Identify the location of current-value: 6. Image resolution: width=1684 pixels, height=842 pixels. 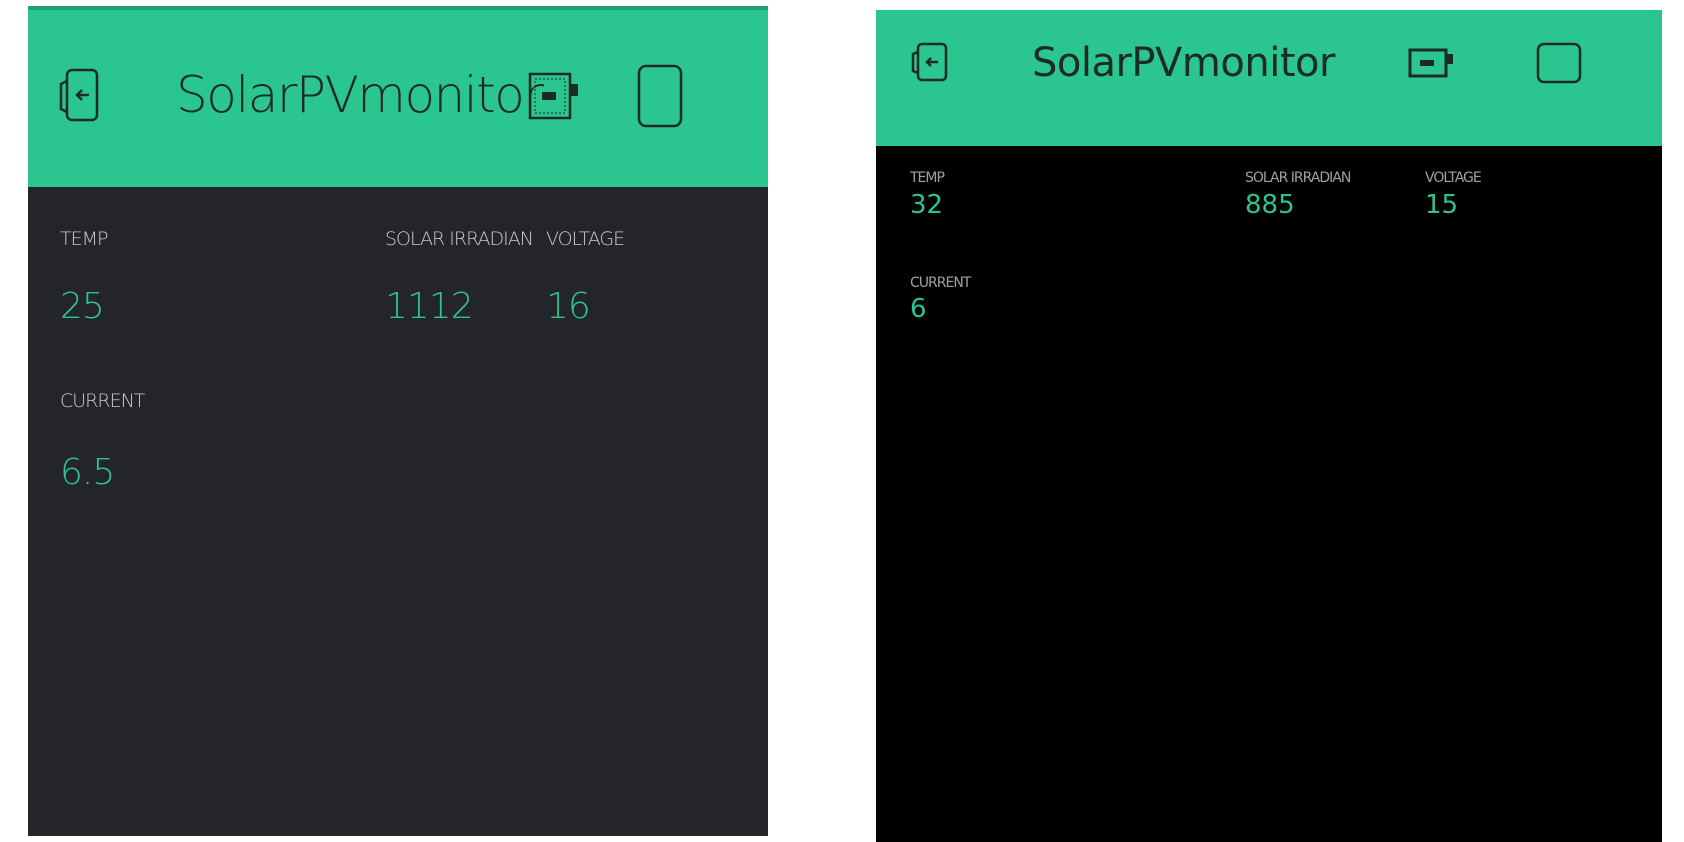
(918, 309).